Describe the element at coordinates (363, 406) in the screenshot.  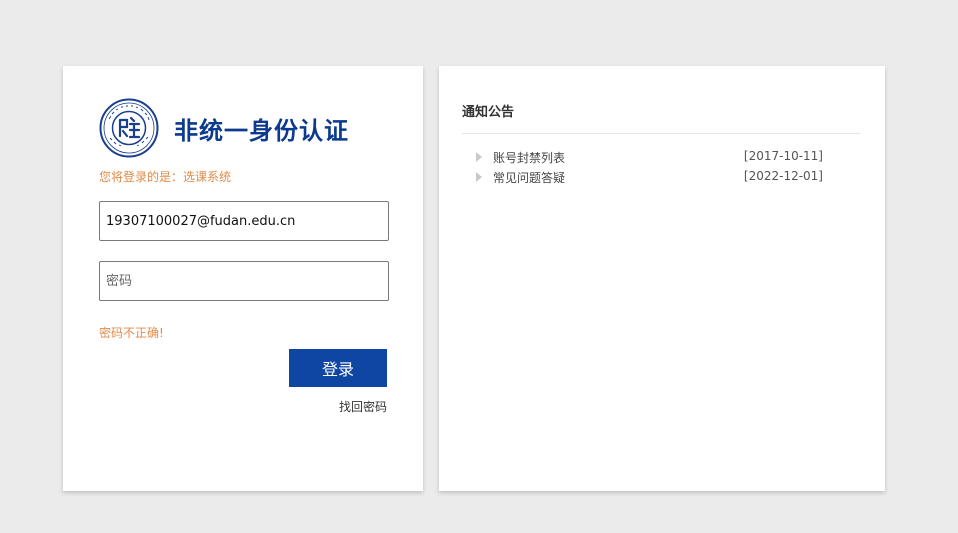
I see `forgot-password-link: 找回密码` at that location.